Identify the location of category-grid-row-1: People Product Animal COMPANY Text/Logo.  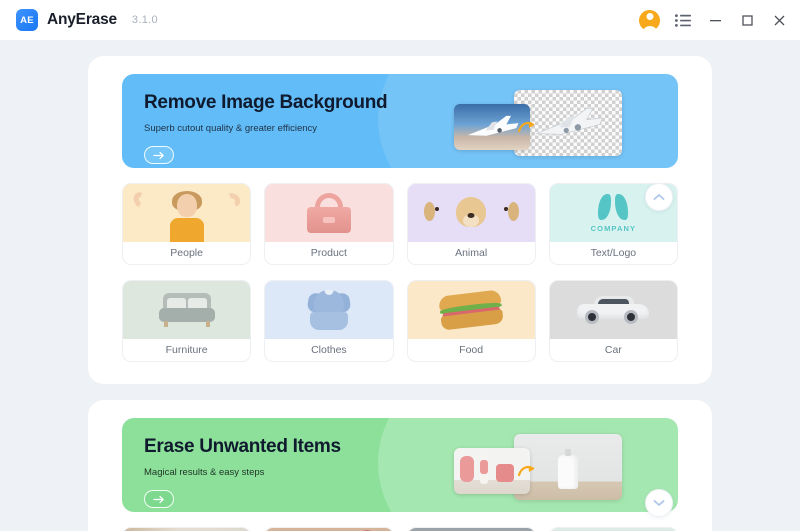
(400, 224).